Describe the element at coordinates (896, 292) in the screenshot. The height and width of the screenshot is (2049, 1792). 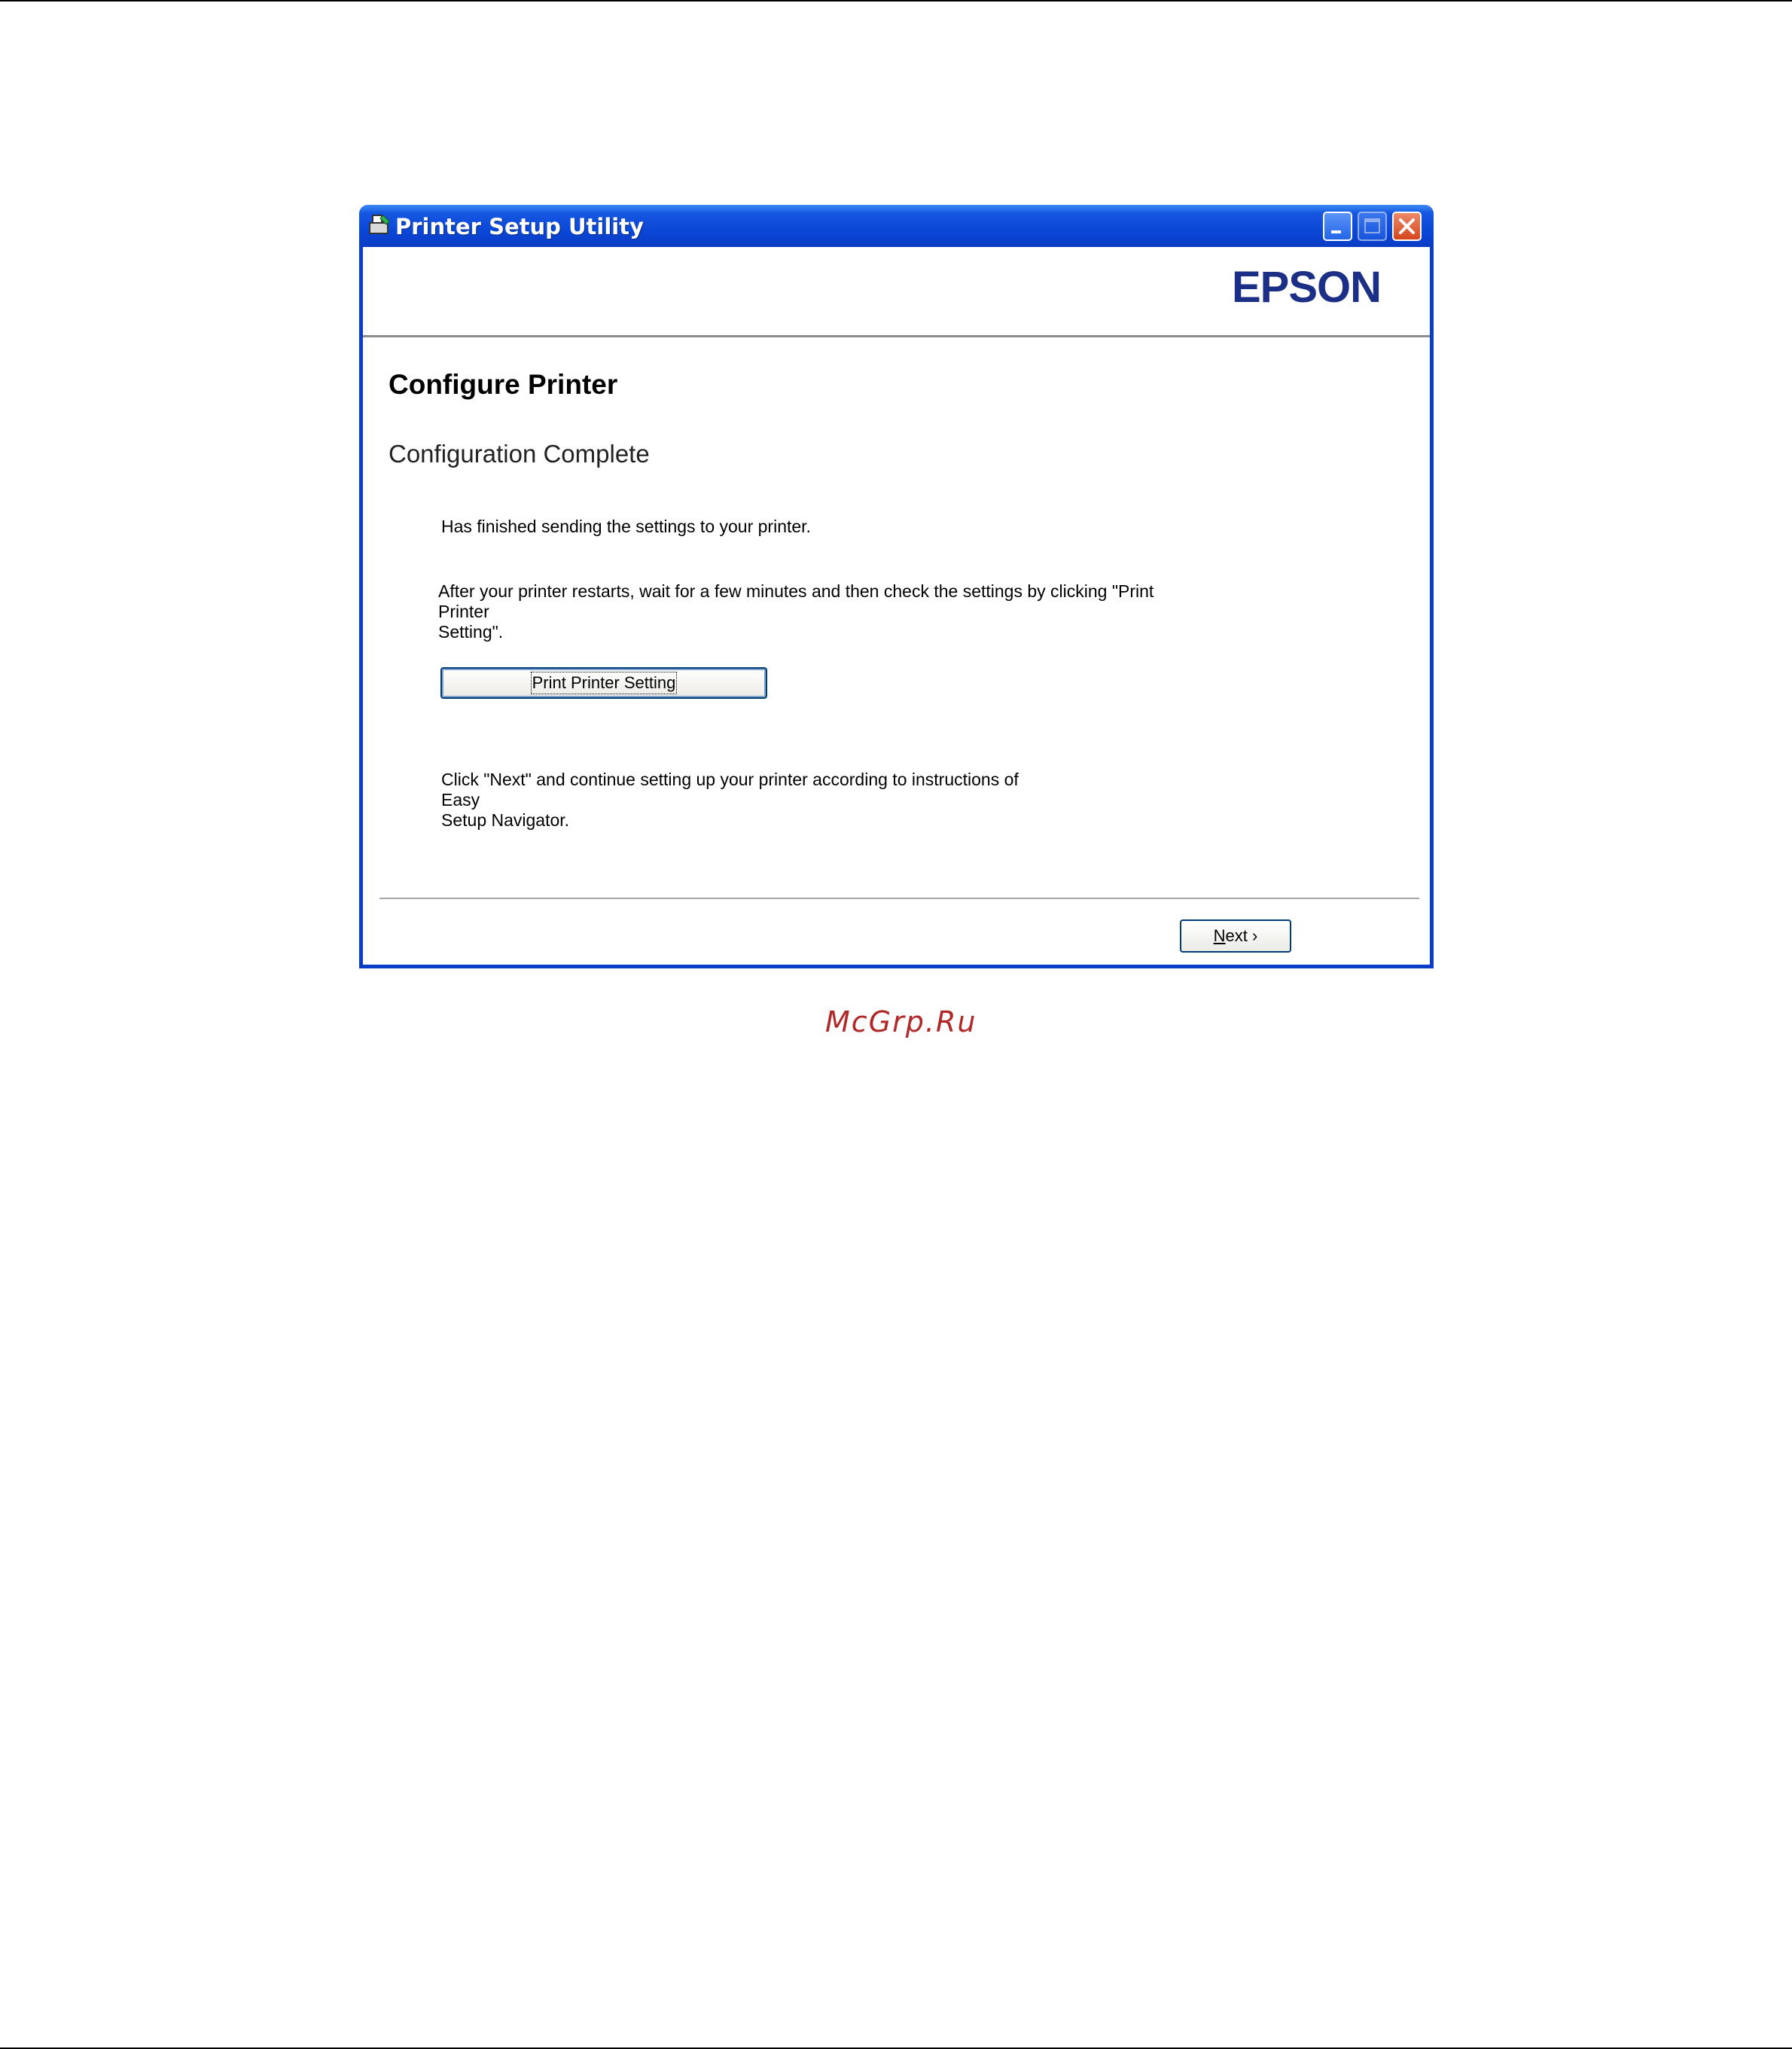
I see `header-band: EPSON` at that location.